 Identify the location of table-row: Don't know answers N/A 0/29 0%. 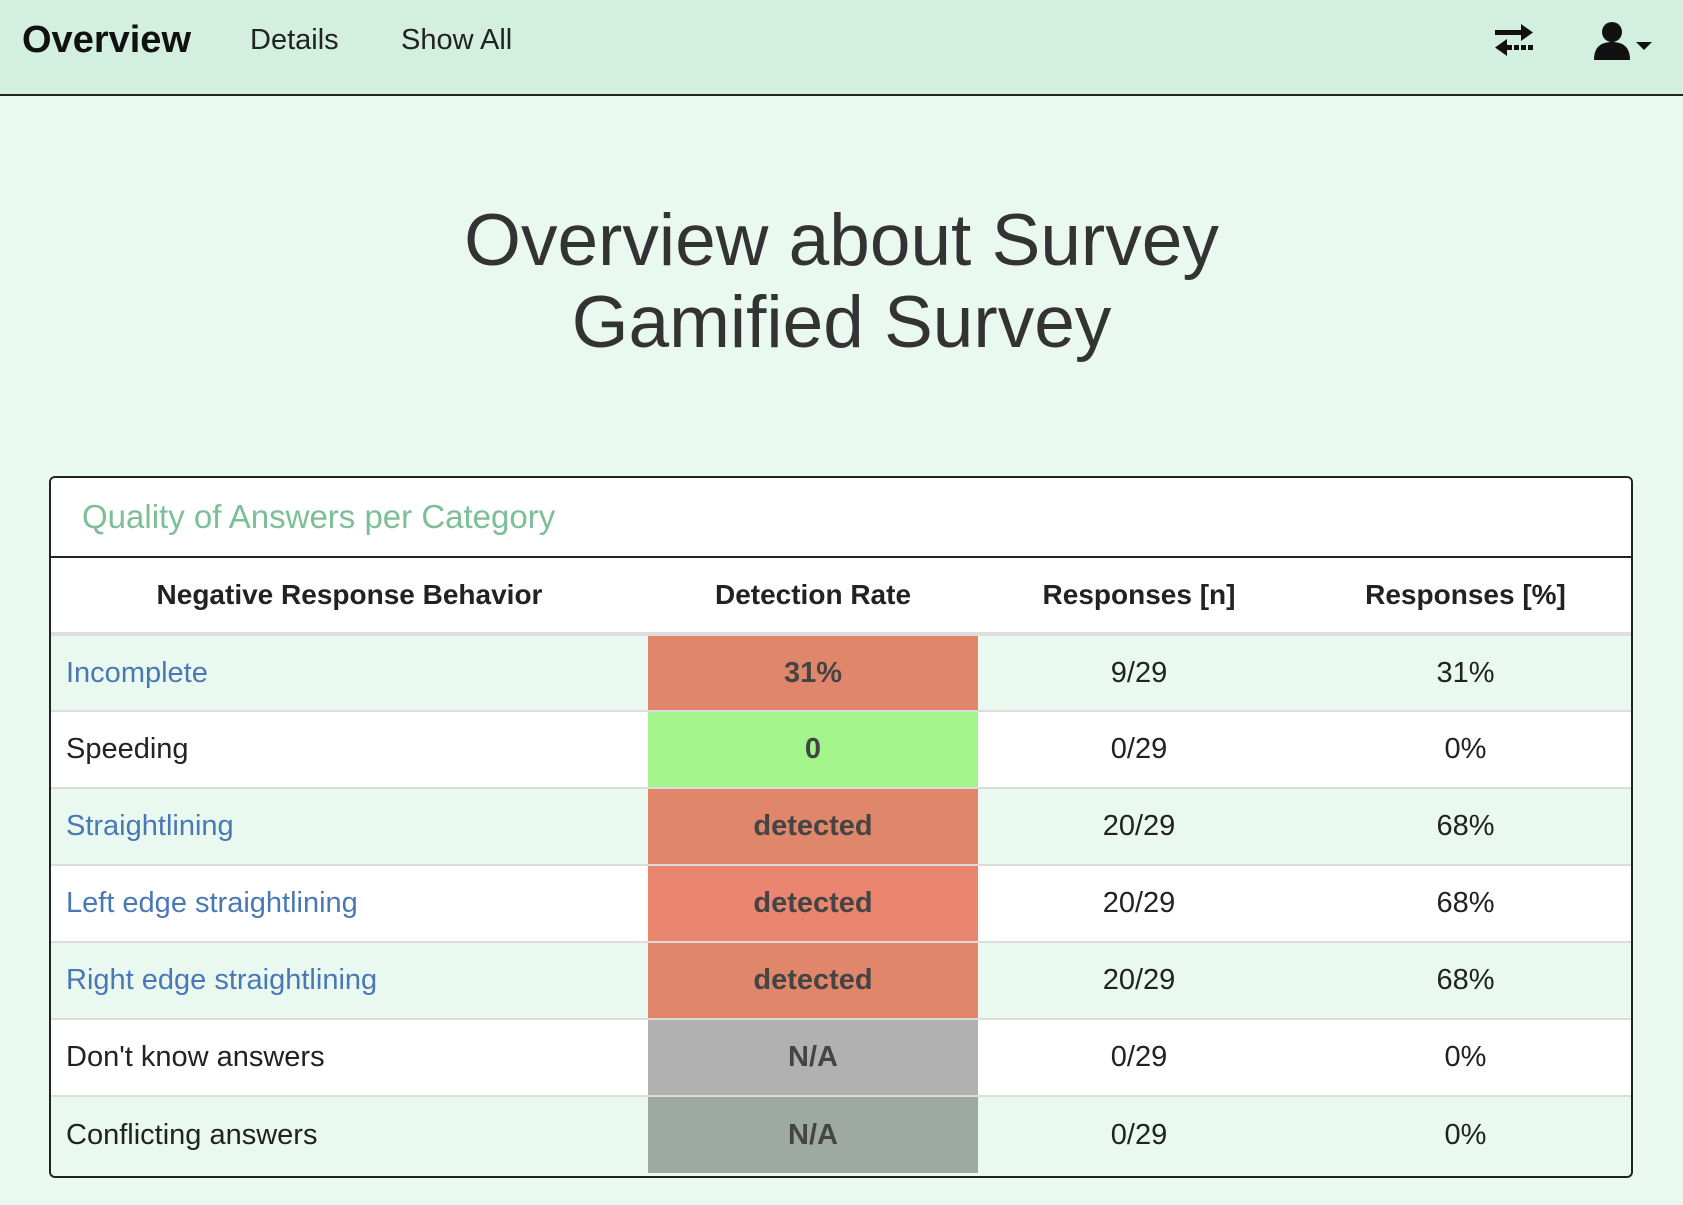
(841, 1057).